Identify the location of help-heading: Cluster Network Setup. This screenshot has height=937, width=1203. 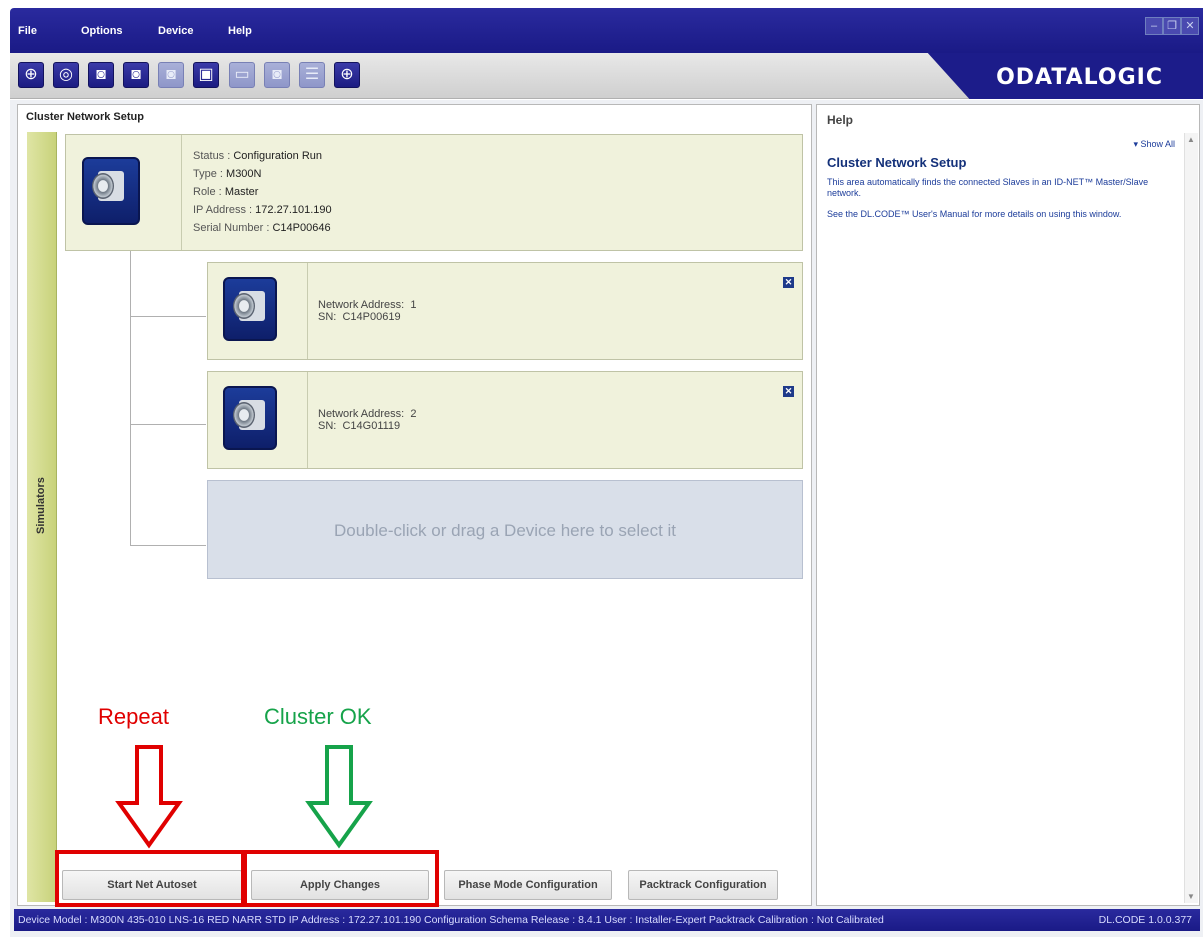
(897, 162).